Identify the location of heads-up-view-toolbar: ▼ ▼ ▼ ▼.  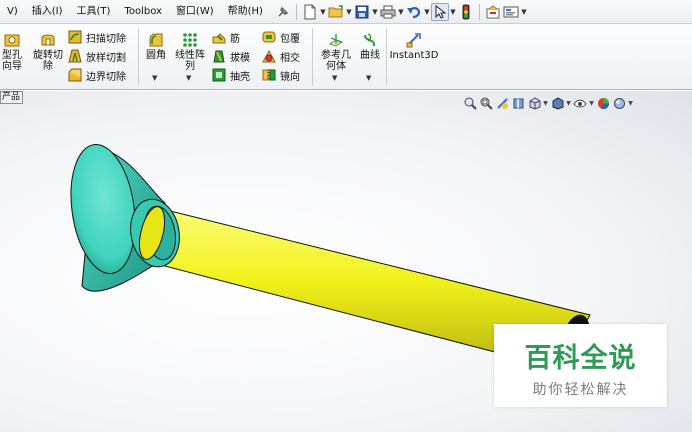
(548, 103).